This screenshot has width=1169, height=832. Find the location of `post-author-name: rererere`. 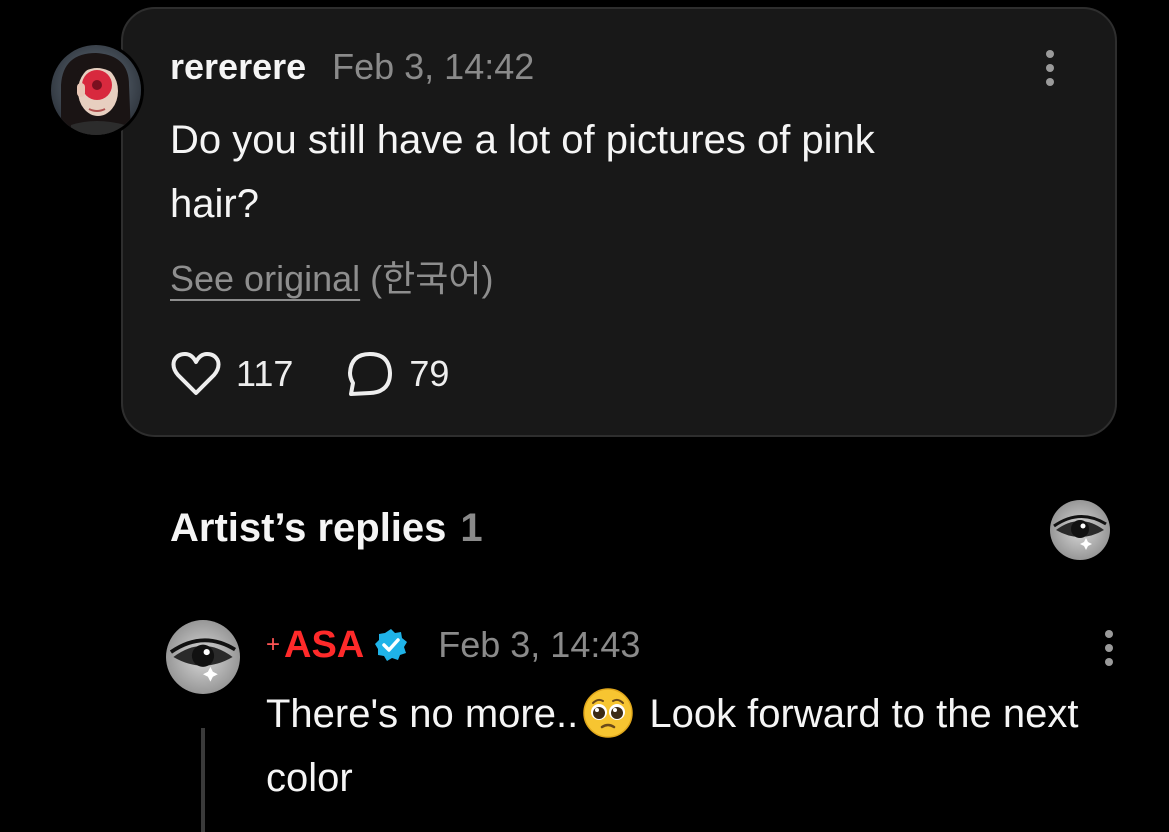

post-author-name: rererere is located at coordinates (238, 67).